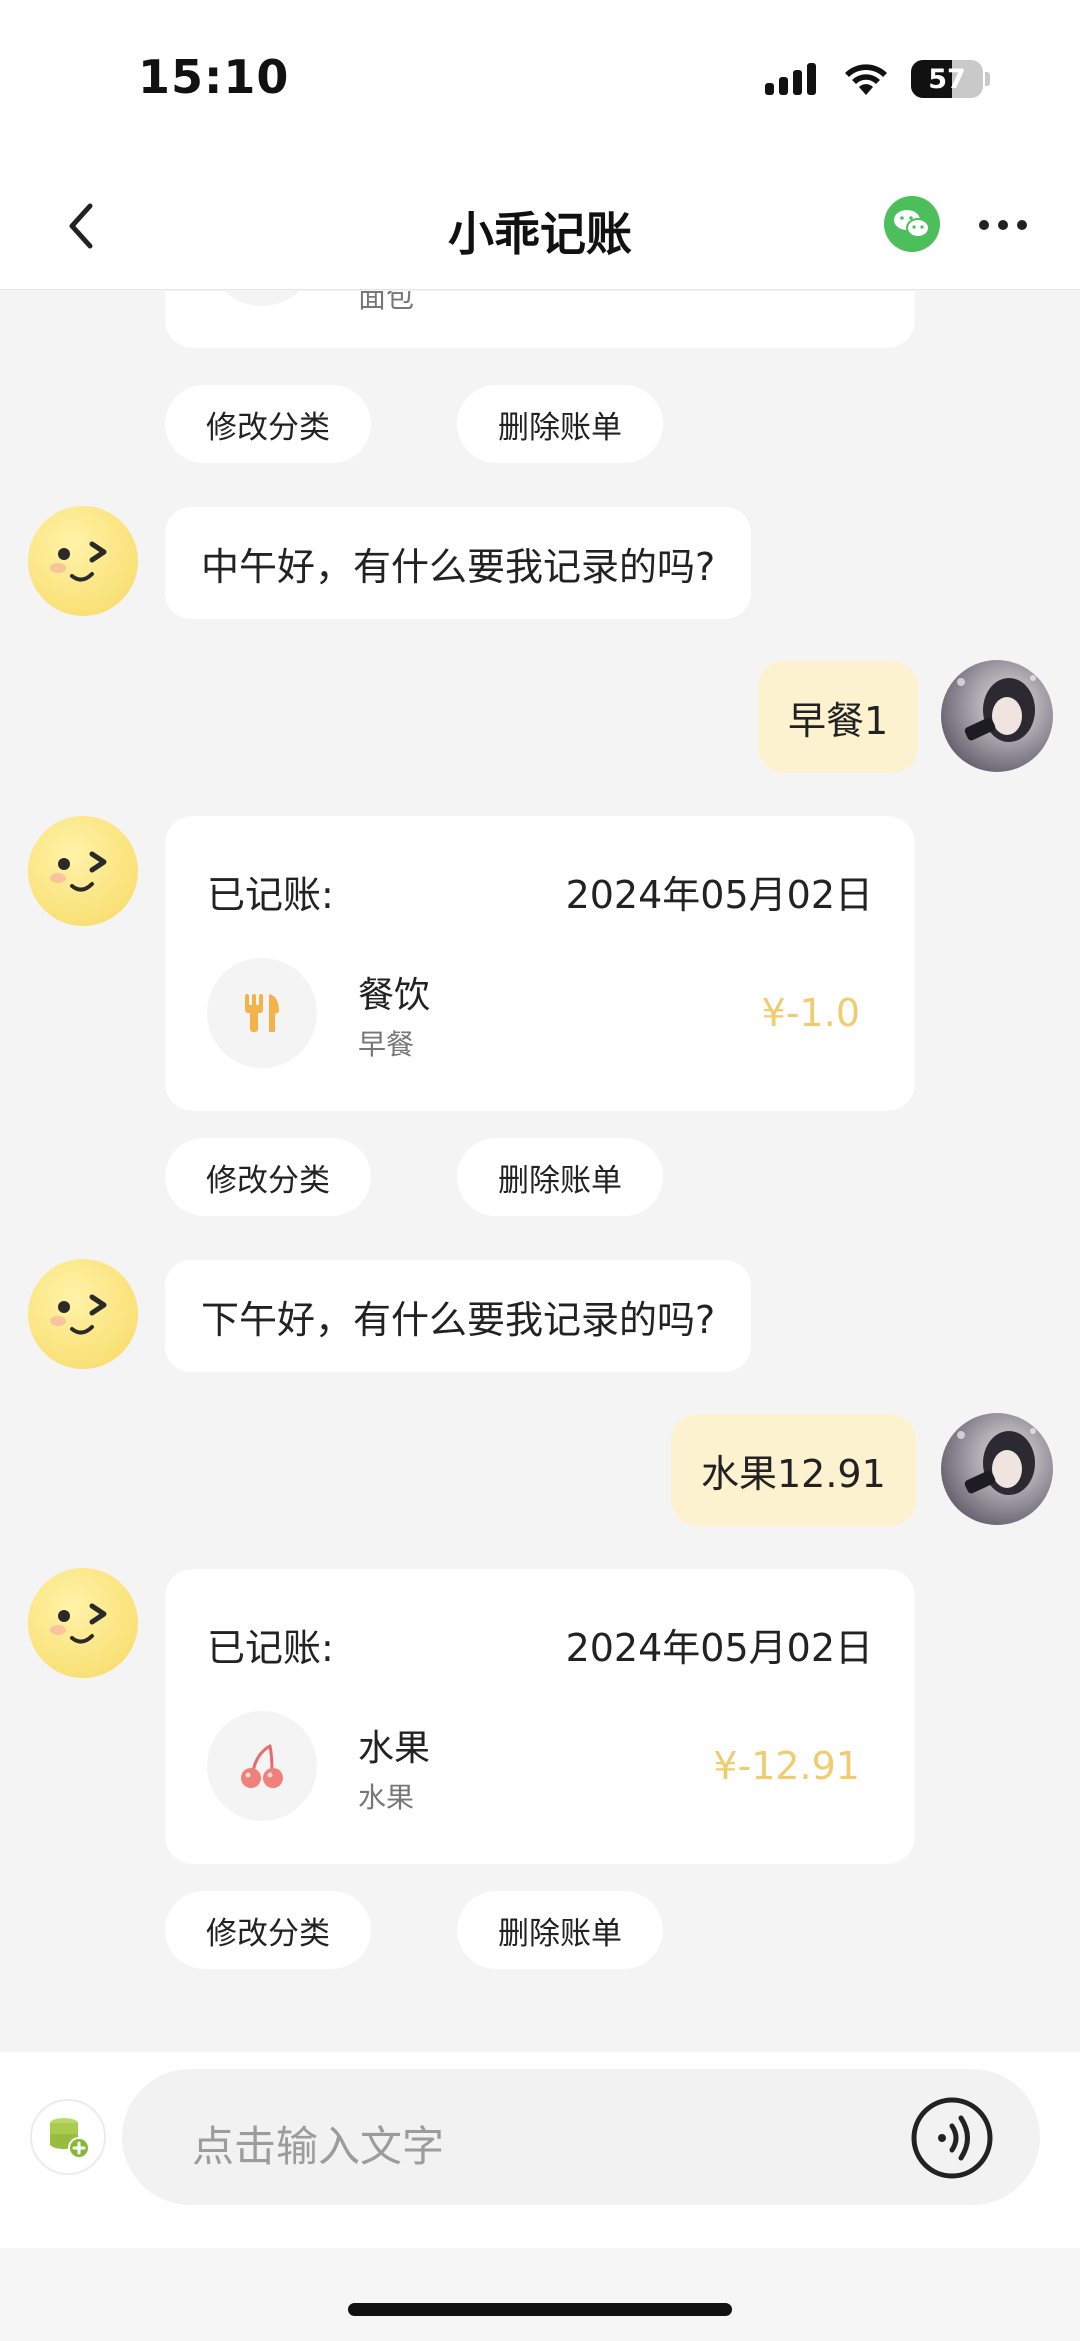 The height and width of the screenshot is (2341, 1080). I want to click on more-dots-icon, so click(1003, 225).